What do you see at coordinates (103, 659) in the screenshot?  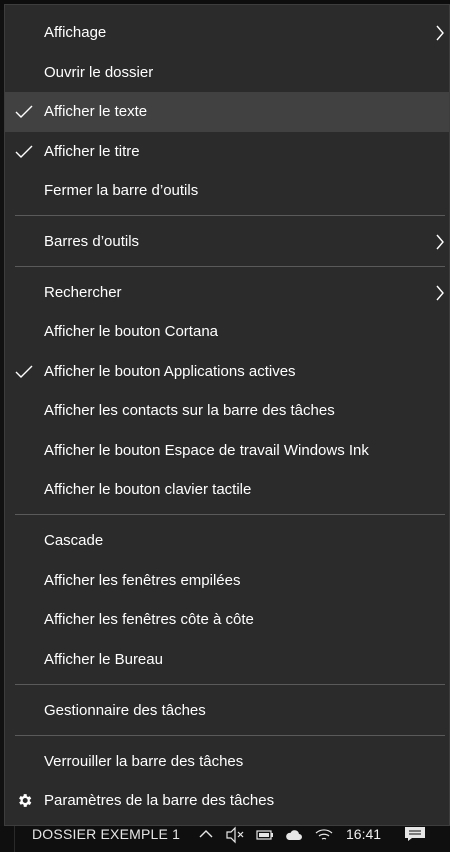 I see `menu-item-label: Afficher le Bureau` at bounding box center [103, 659].